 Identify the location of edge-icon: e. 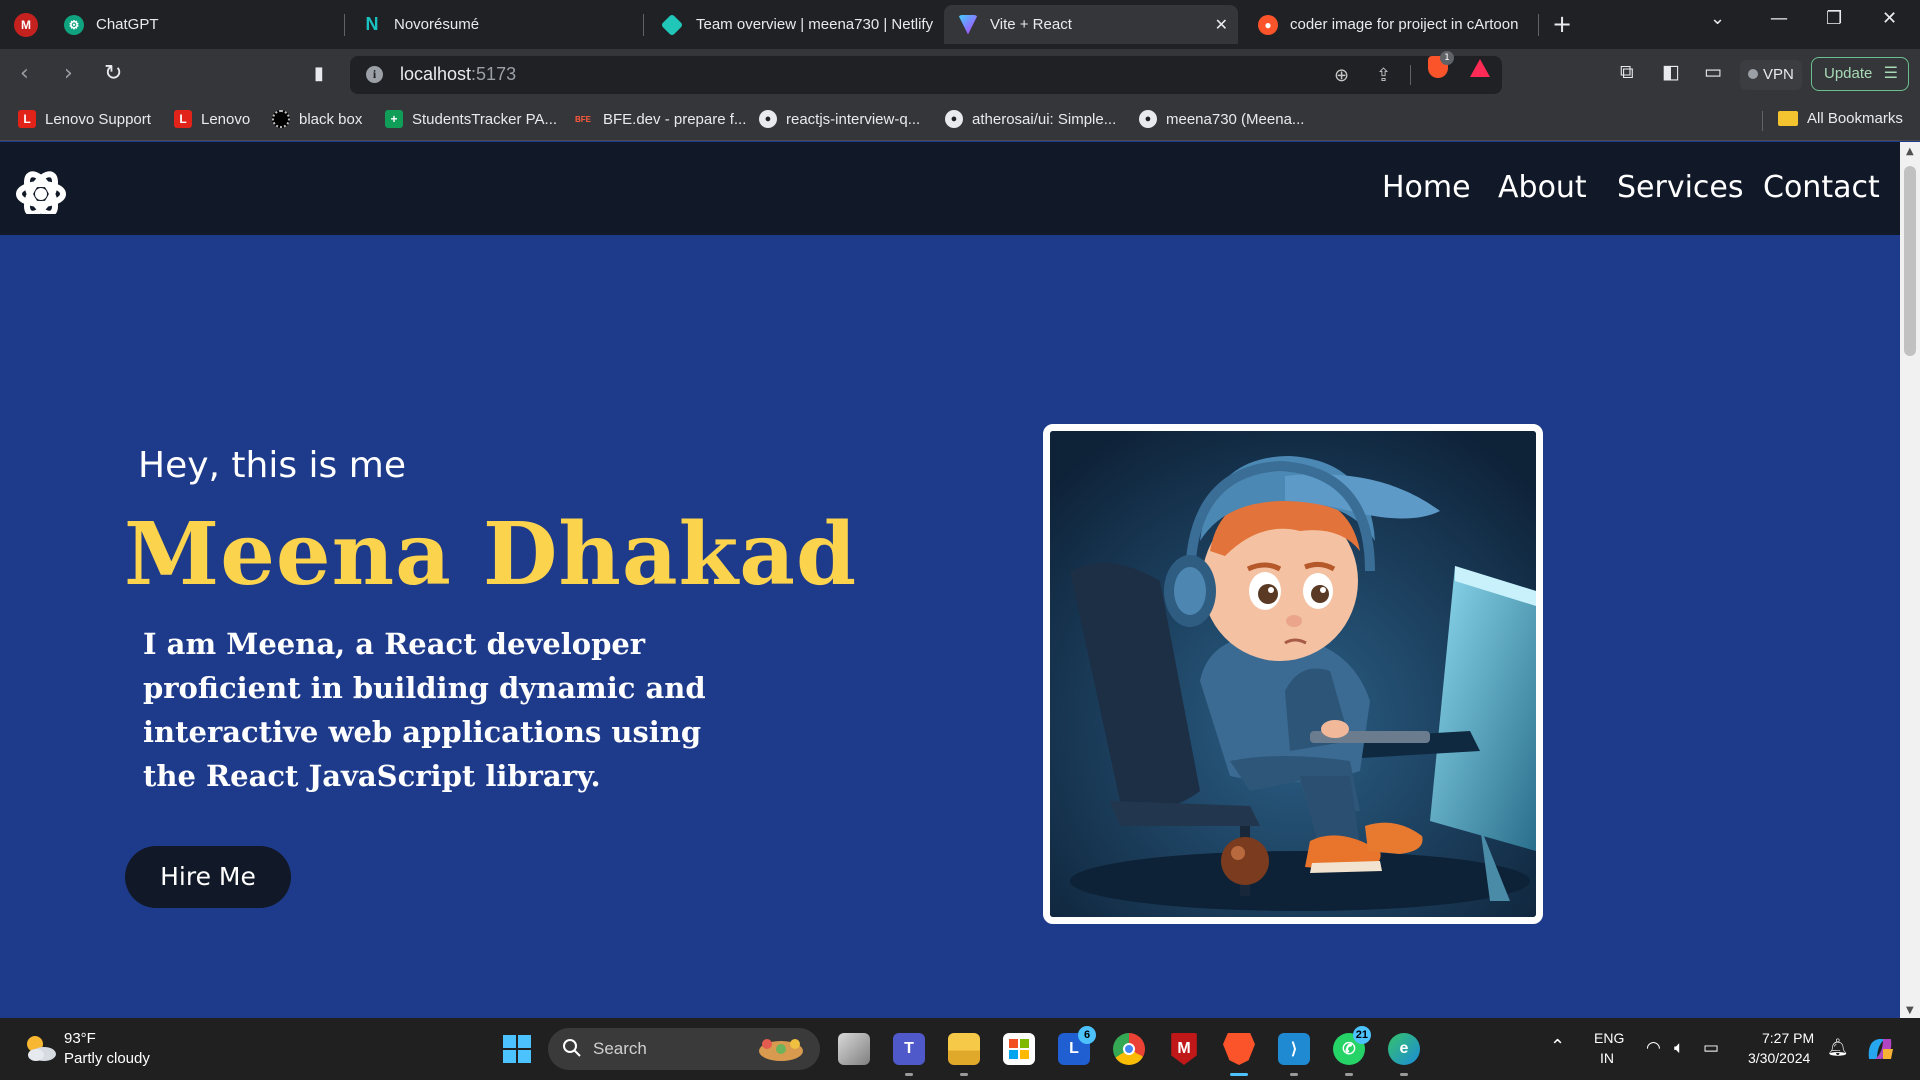
(1404, 1049).